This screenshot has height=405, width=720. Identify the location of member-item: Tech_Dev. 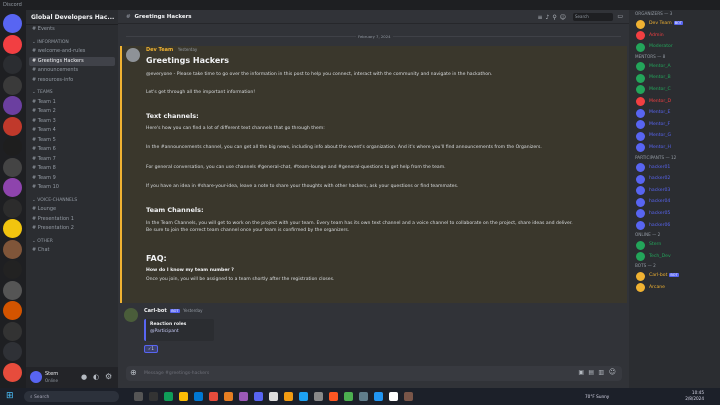
(674, 257).